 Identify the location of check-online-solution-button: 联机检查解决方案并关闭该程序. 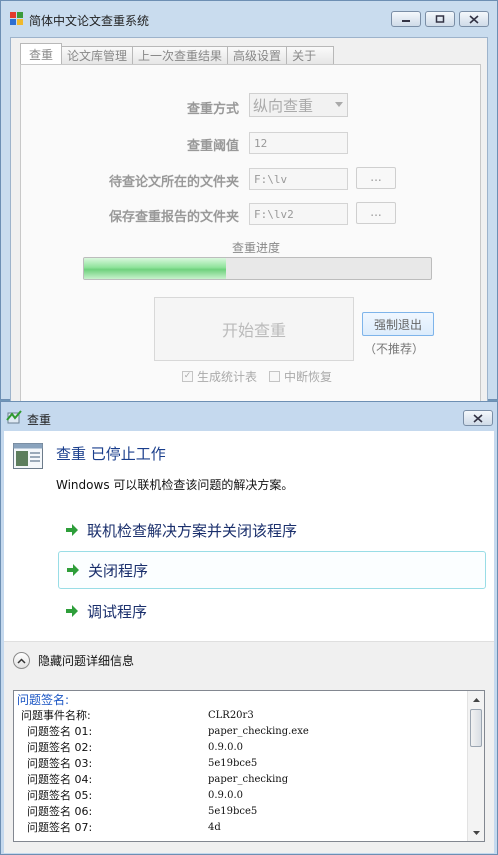
(272, 530).